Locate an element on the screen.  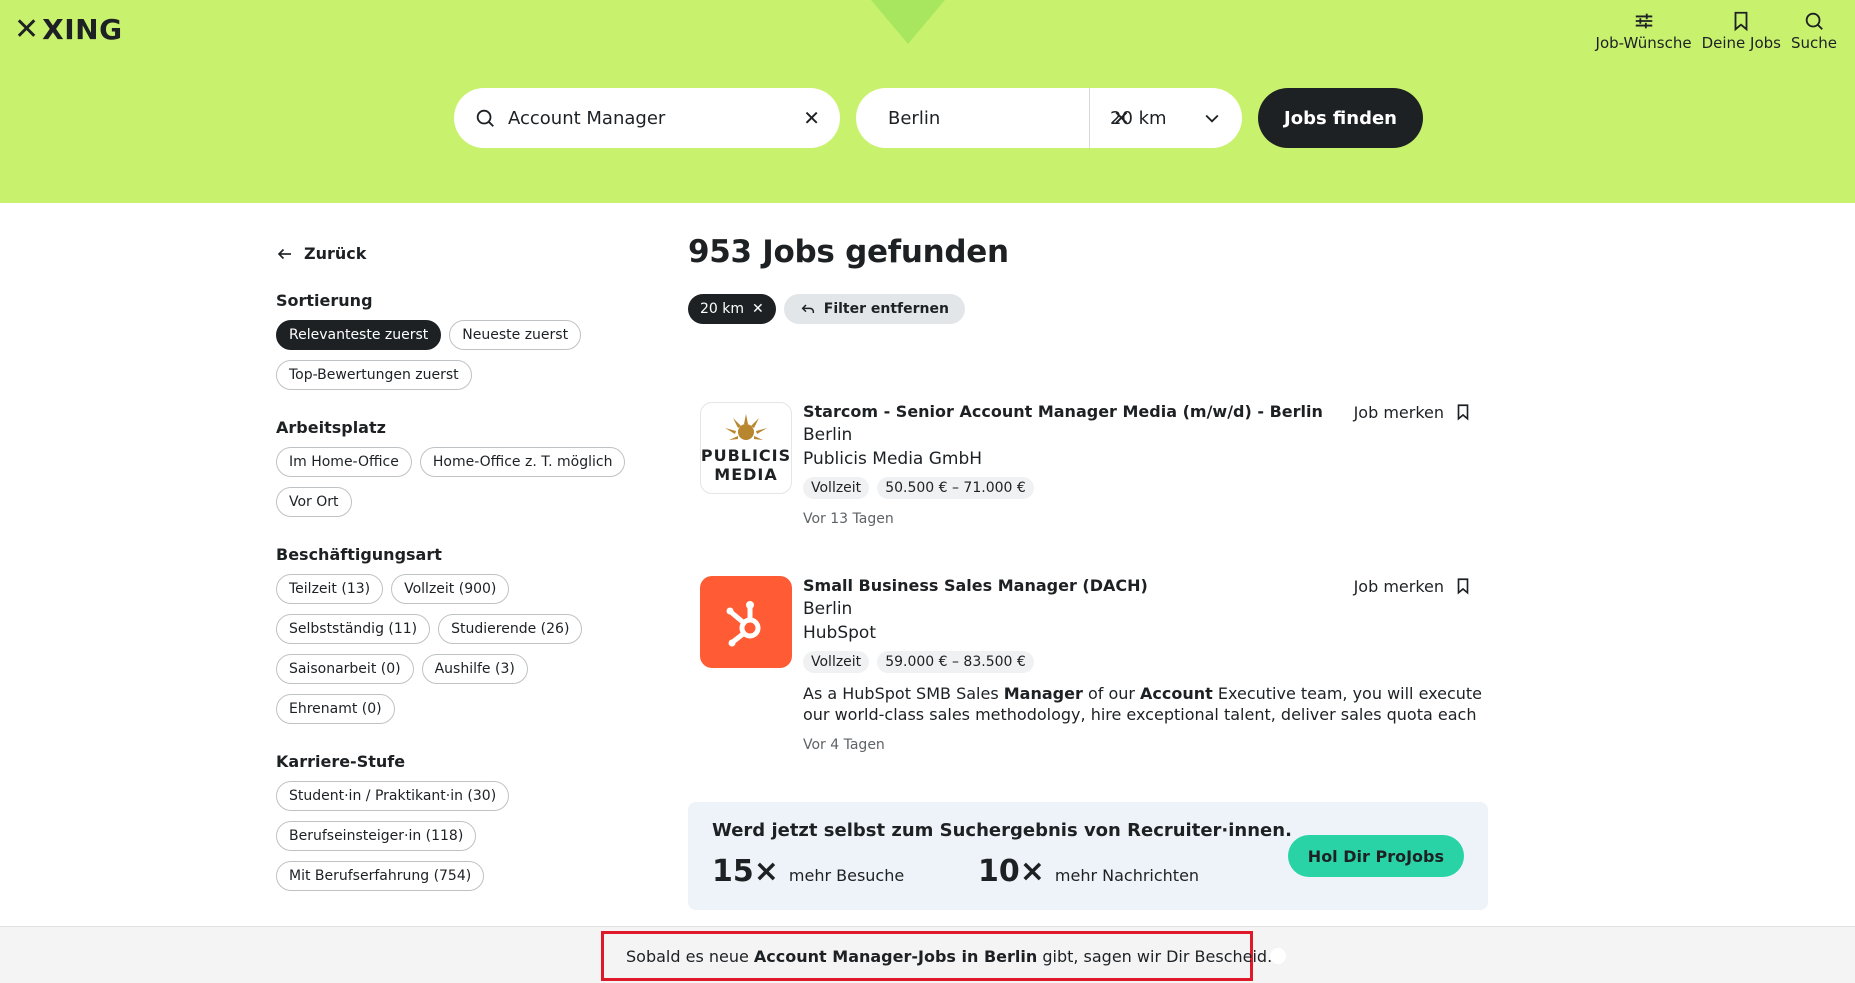
radius-value: 20 km is located at coordinates (1138, 118).